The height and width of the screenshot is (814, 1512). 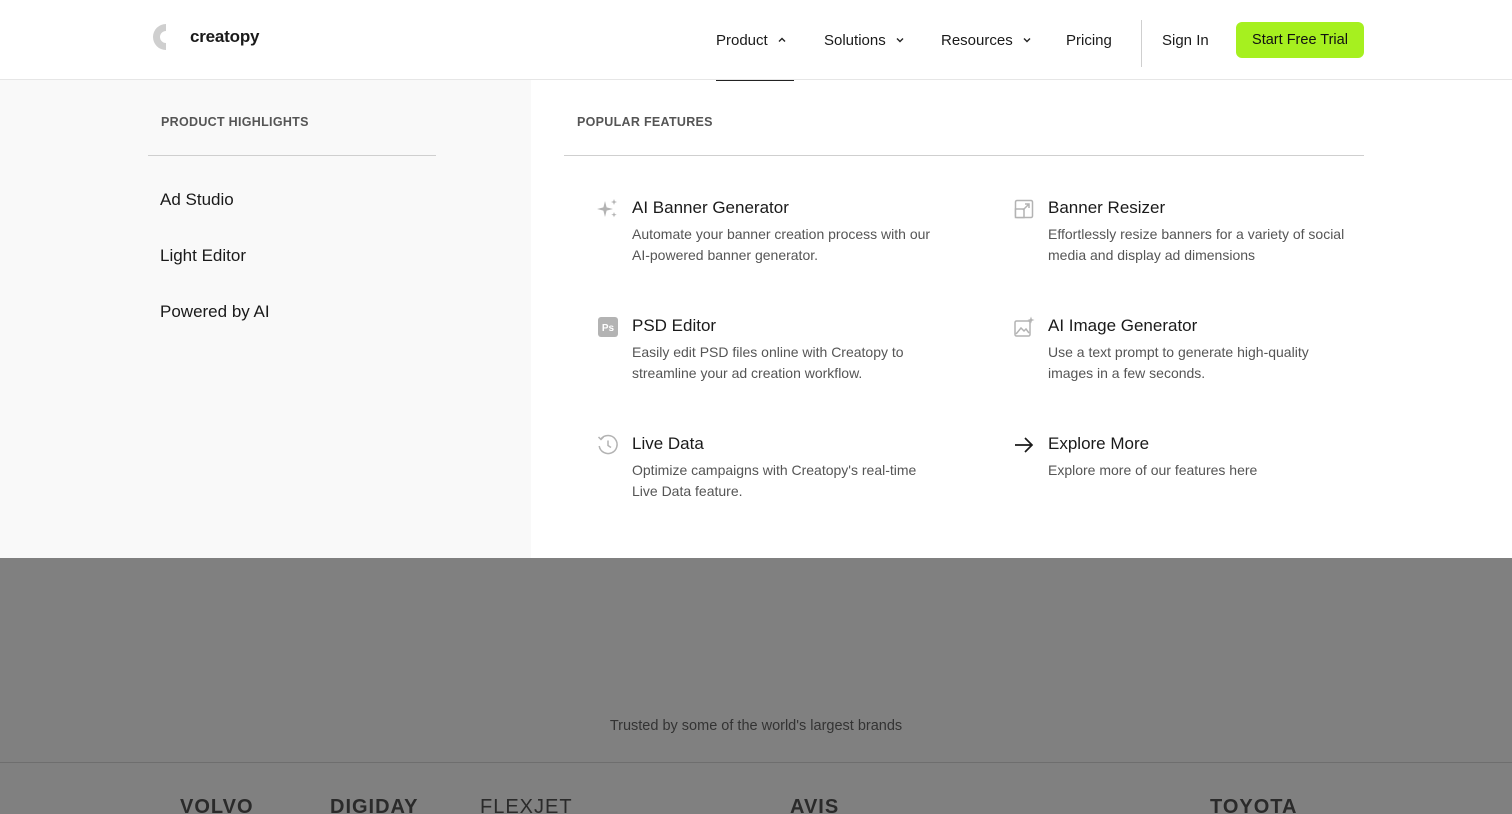 What do you see at coordinates (607, 444) in the screenshot?
I see `history-icon` at bounding box center [607, 444].